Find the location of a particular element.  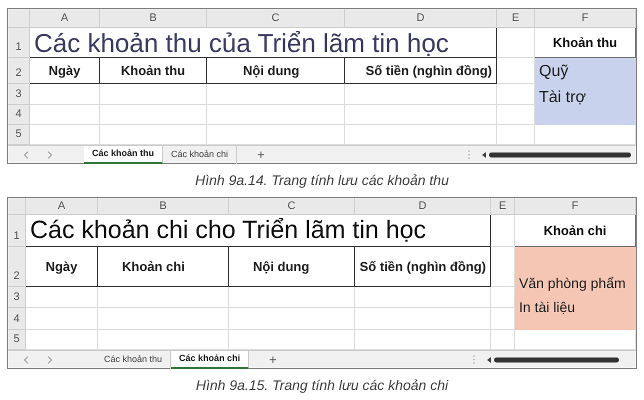

figure-caption: Hình 9a.15. Trang tính lưu các khoản chi is located at coordinates (322, 385).